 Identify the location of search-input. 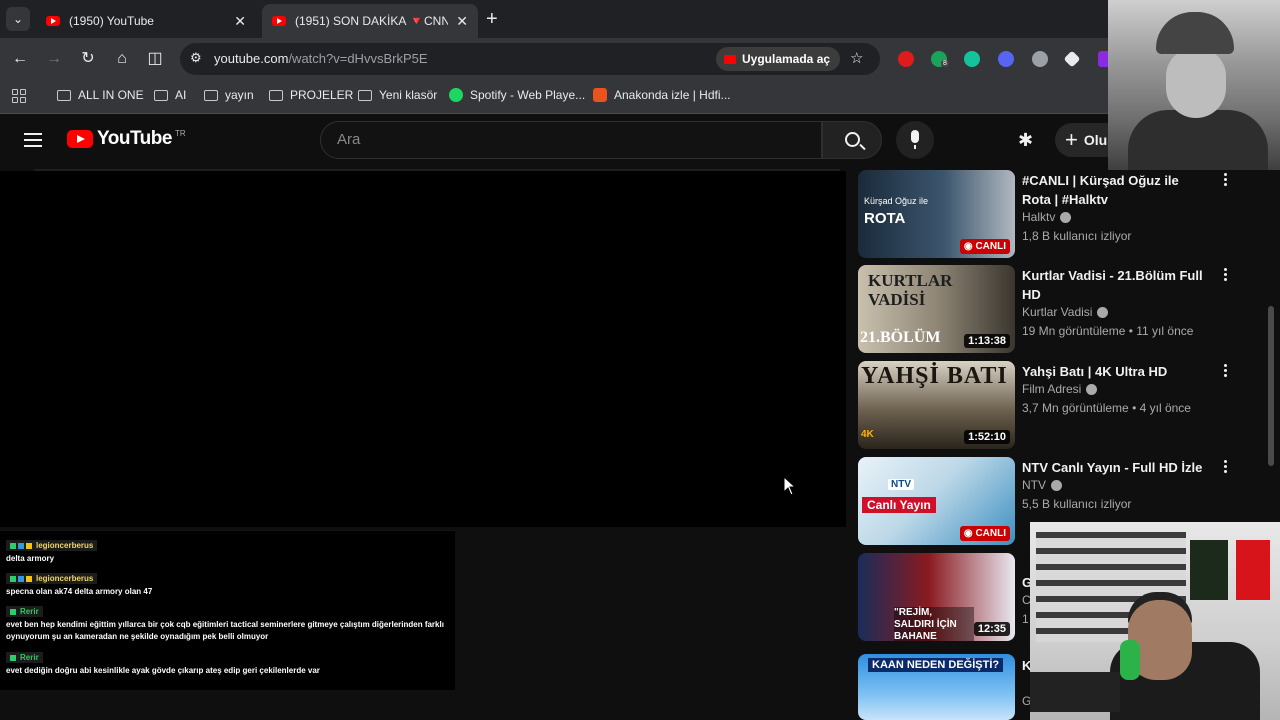
(567, 139).